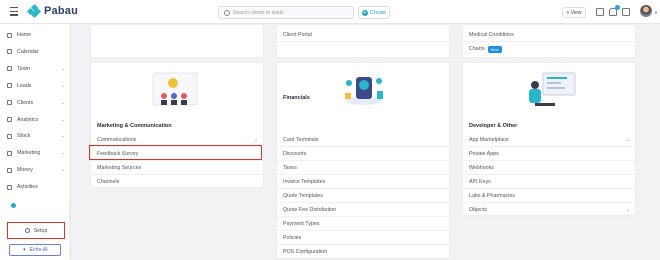 The width and height of the screenshot is (660, 260). I want to click on plus-icon: +, so click(364, 12).